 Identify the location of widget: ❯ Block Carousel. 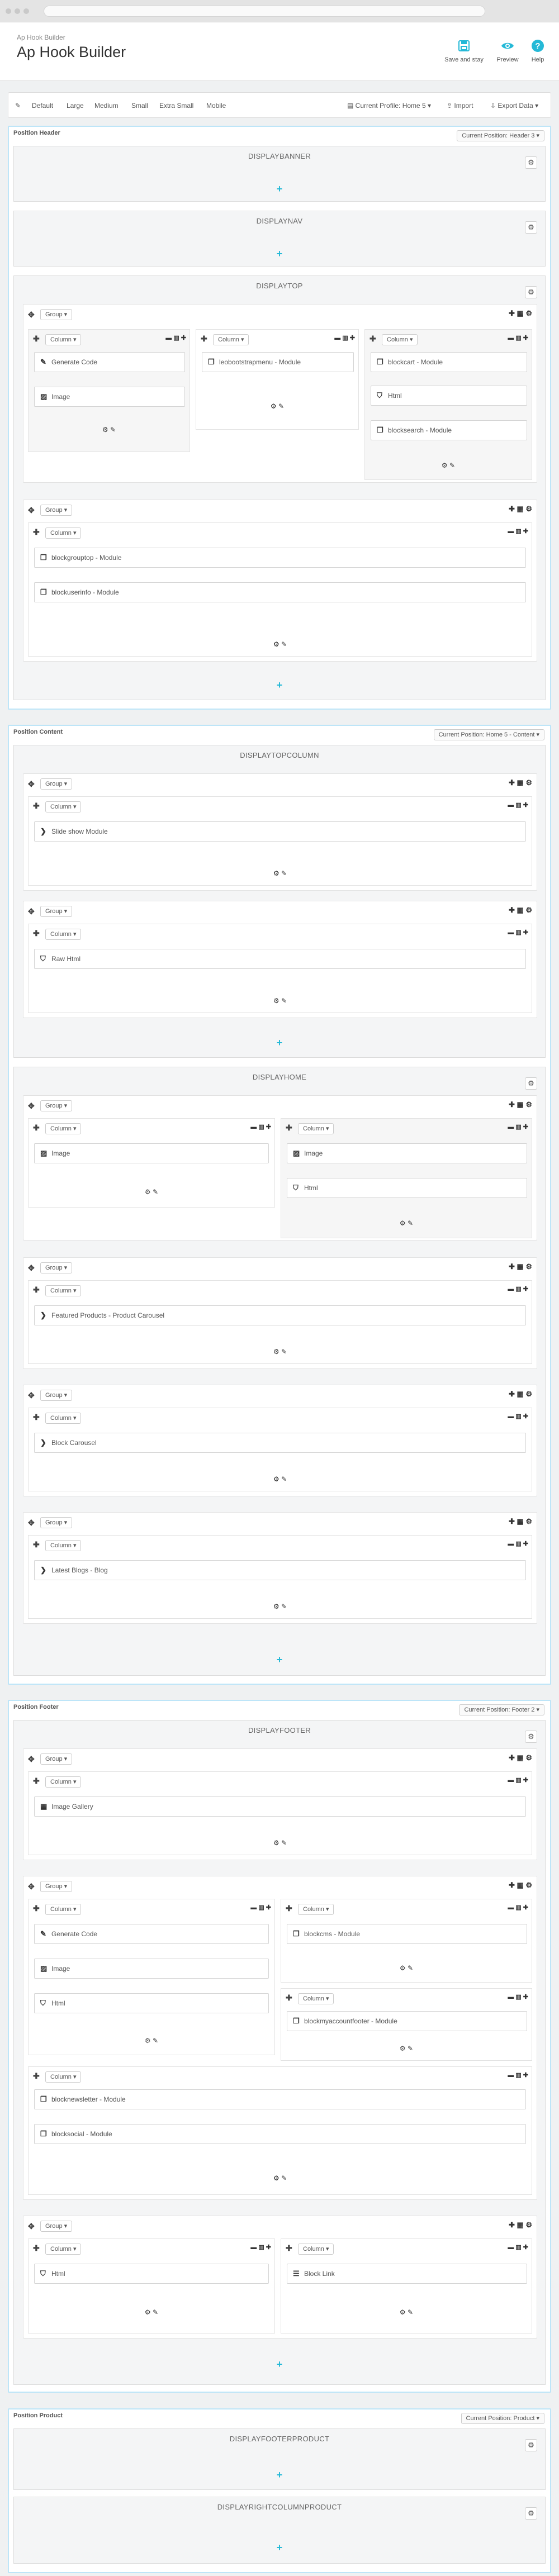
(280, 1443).